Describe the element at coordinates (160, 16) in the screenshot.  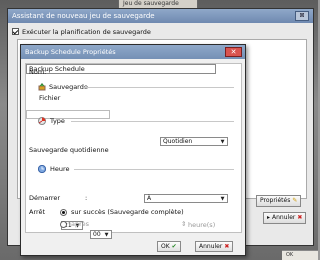
I see `wizard-titlebar: Assistant de nouveau jeu de sauvegarde ⊠` at that location.